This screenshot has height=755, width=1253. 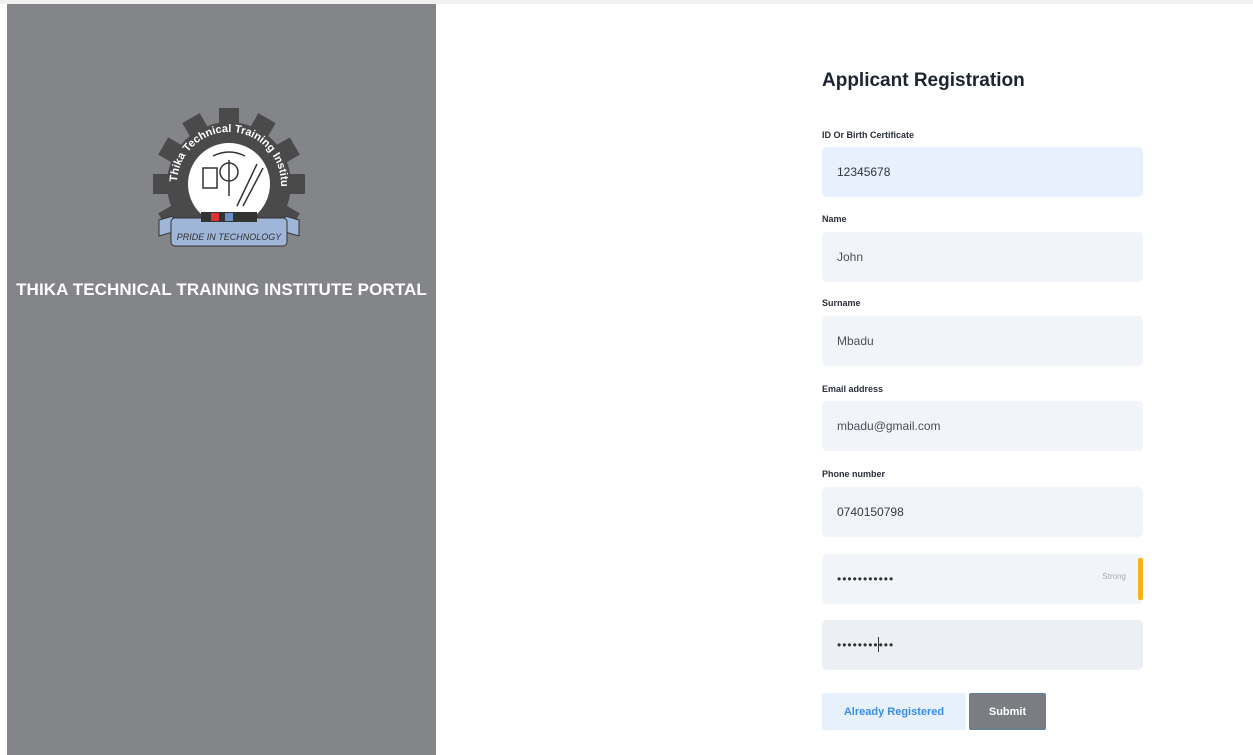 I want to click on id-label: ID Or Birth Certificate, so click(x=868, y=135).